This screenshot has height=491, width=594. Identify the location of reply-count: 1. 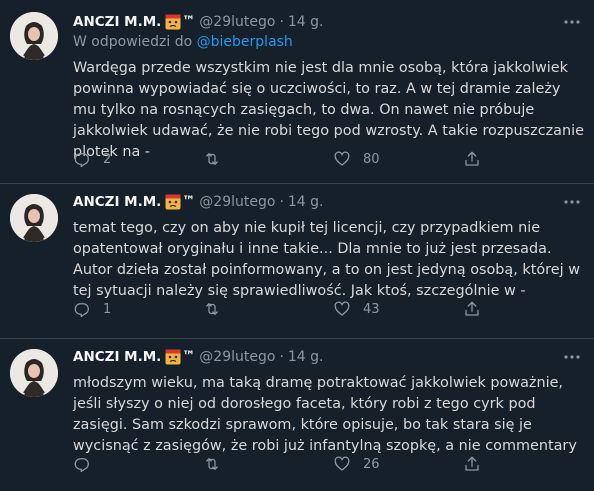
(107, 309).